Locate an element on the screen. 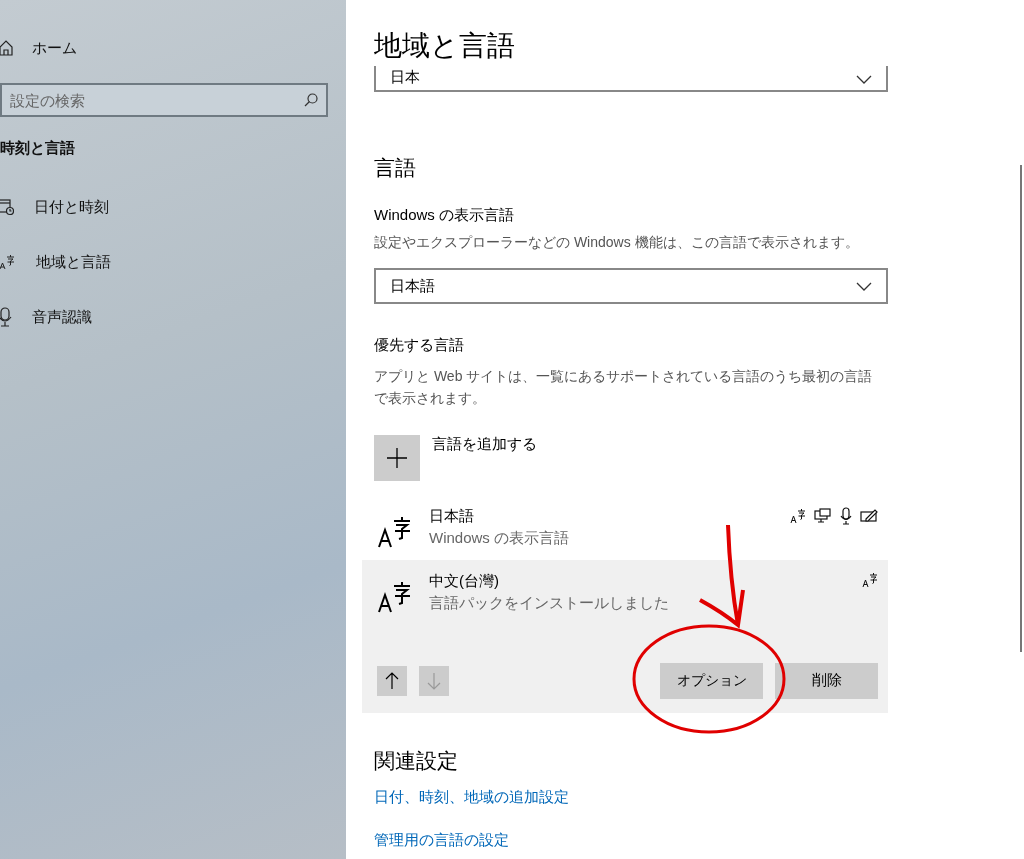  description-text: アプリと Web サイトは、一覧にあるサポートされている言語のうち最初の言語で表示されます。 is located at coordinates (624, 387).